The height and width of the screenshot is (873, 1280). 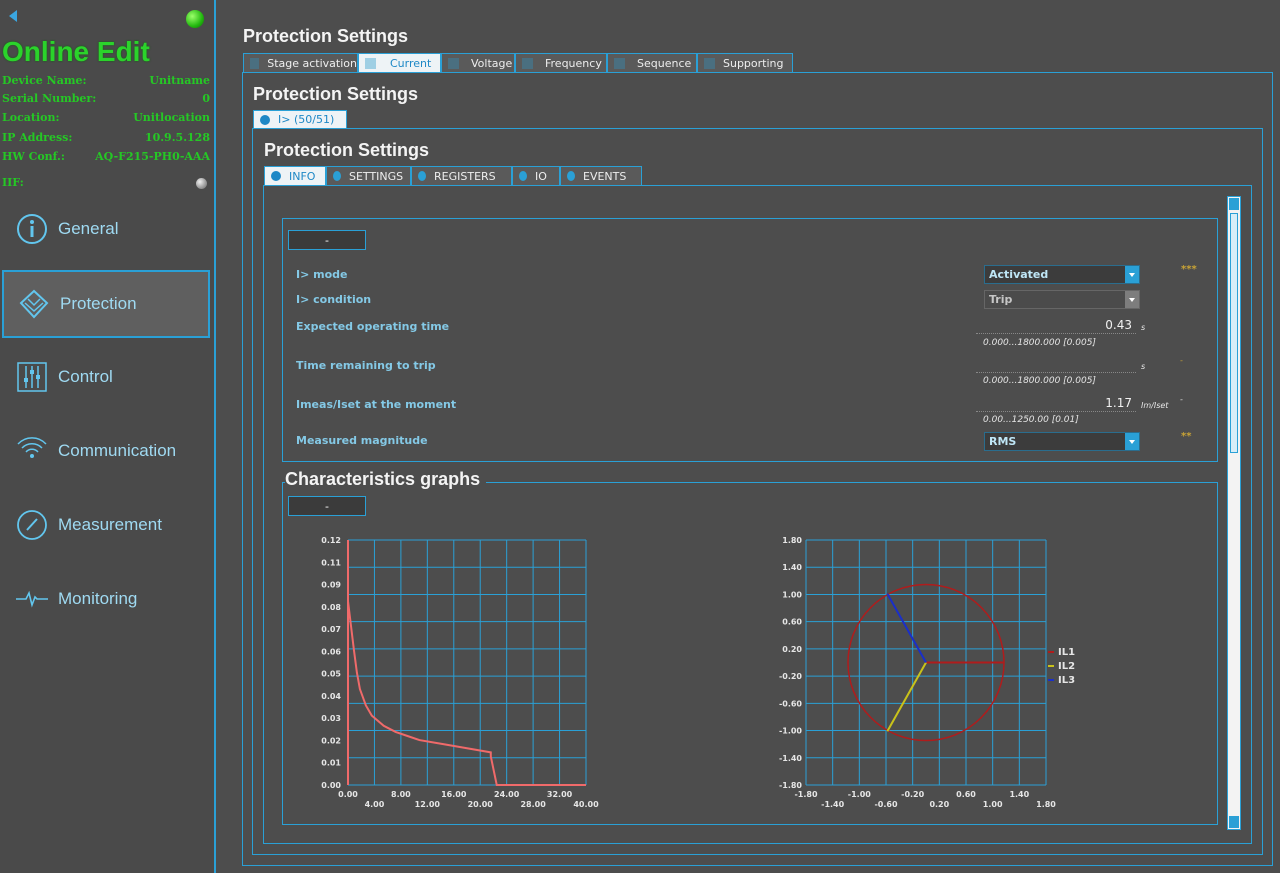 I want to click on protection-shield-icon, so click(x=34, y=304).